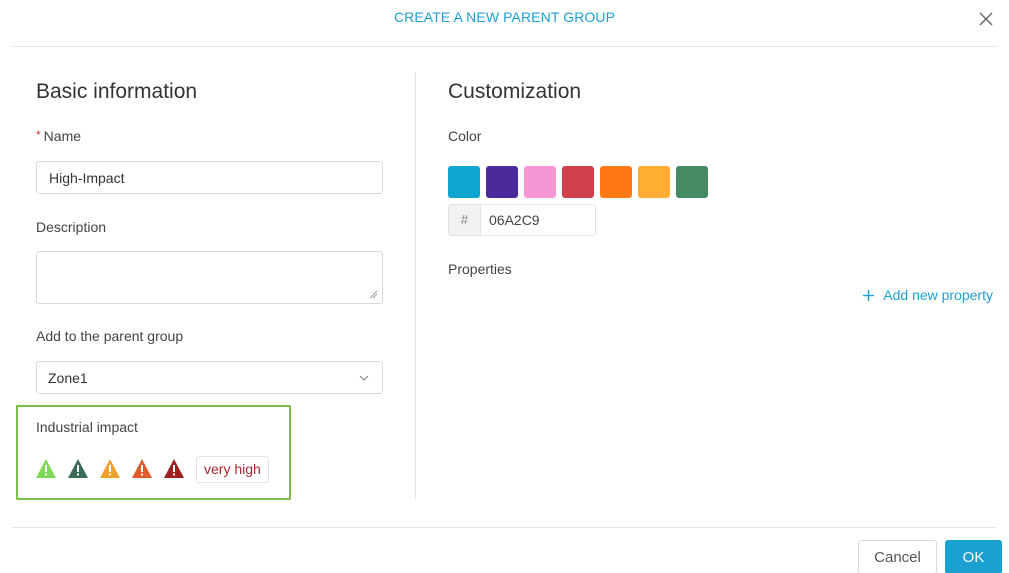 The height and width of the screenshot is (573, 1009). Describe the element at coordinates (46, 468) in the screenshot. I see `impact-level-1-warning-icon` at that location.